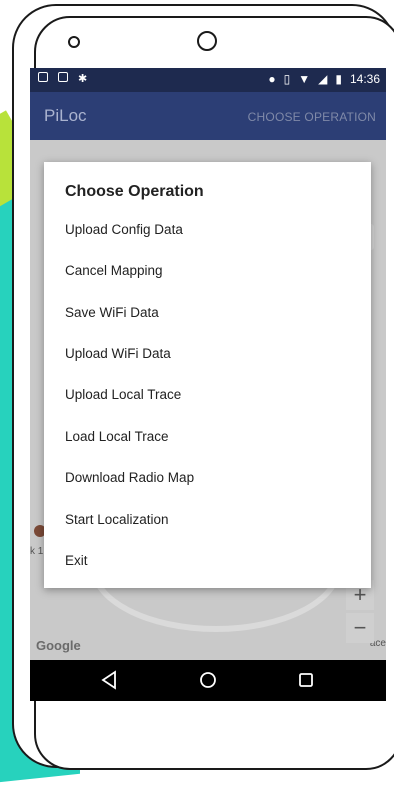  Describe the element at coordinates (58, 645) in the screenshot. I see `google-logo: Google` at that location.